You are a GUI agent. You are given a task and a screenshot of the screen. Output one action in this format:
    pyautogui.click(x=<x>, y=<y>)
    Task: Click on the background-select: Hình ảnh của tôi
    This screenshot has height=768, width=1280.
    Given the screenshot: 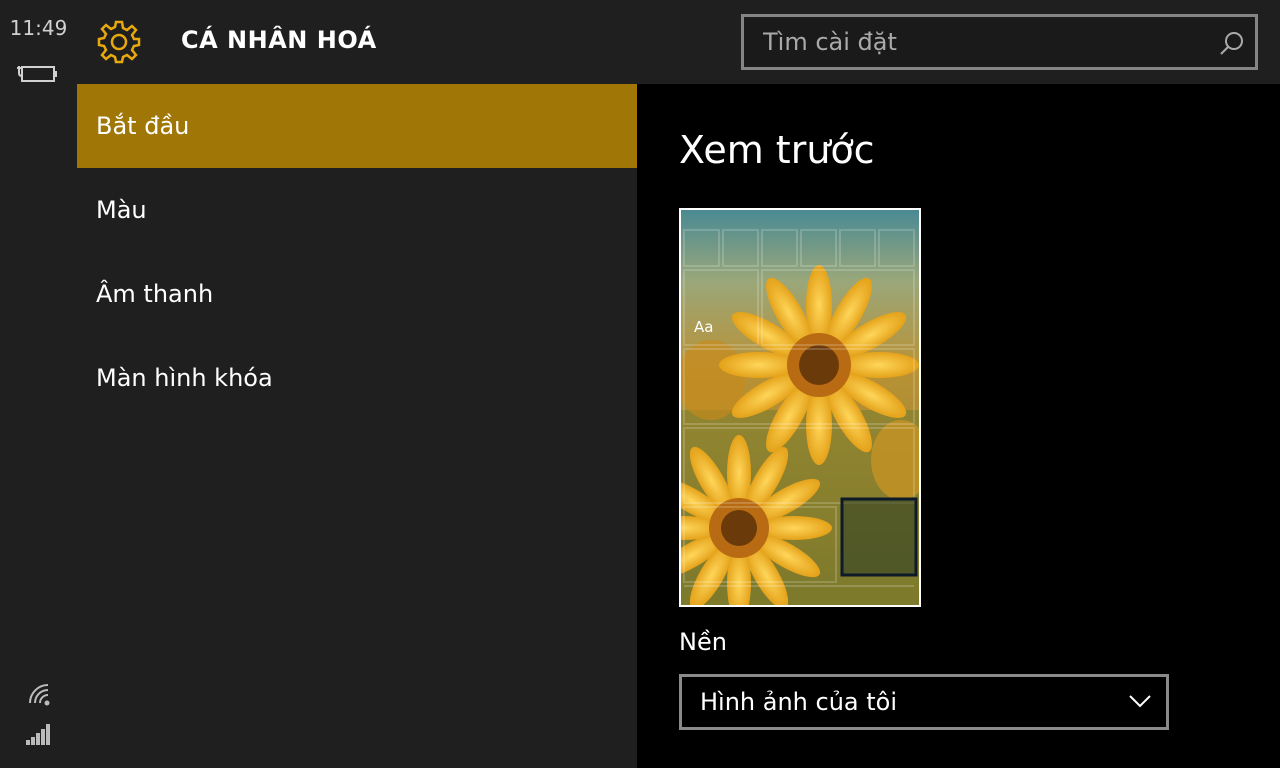 What is the action you would take?
    pyautogui.click(x=924, y=702)
    